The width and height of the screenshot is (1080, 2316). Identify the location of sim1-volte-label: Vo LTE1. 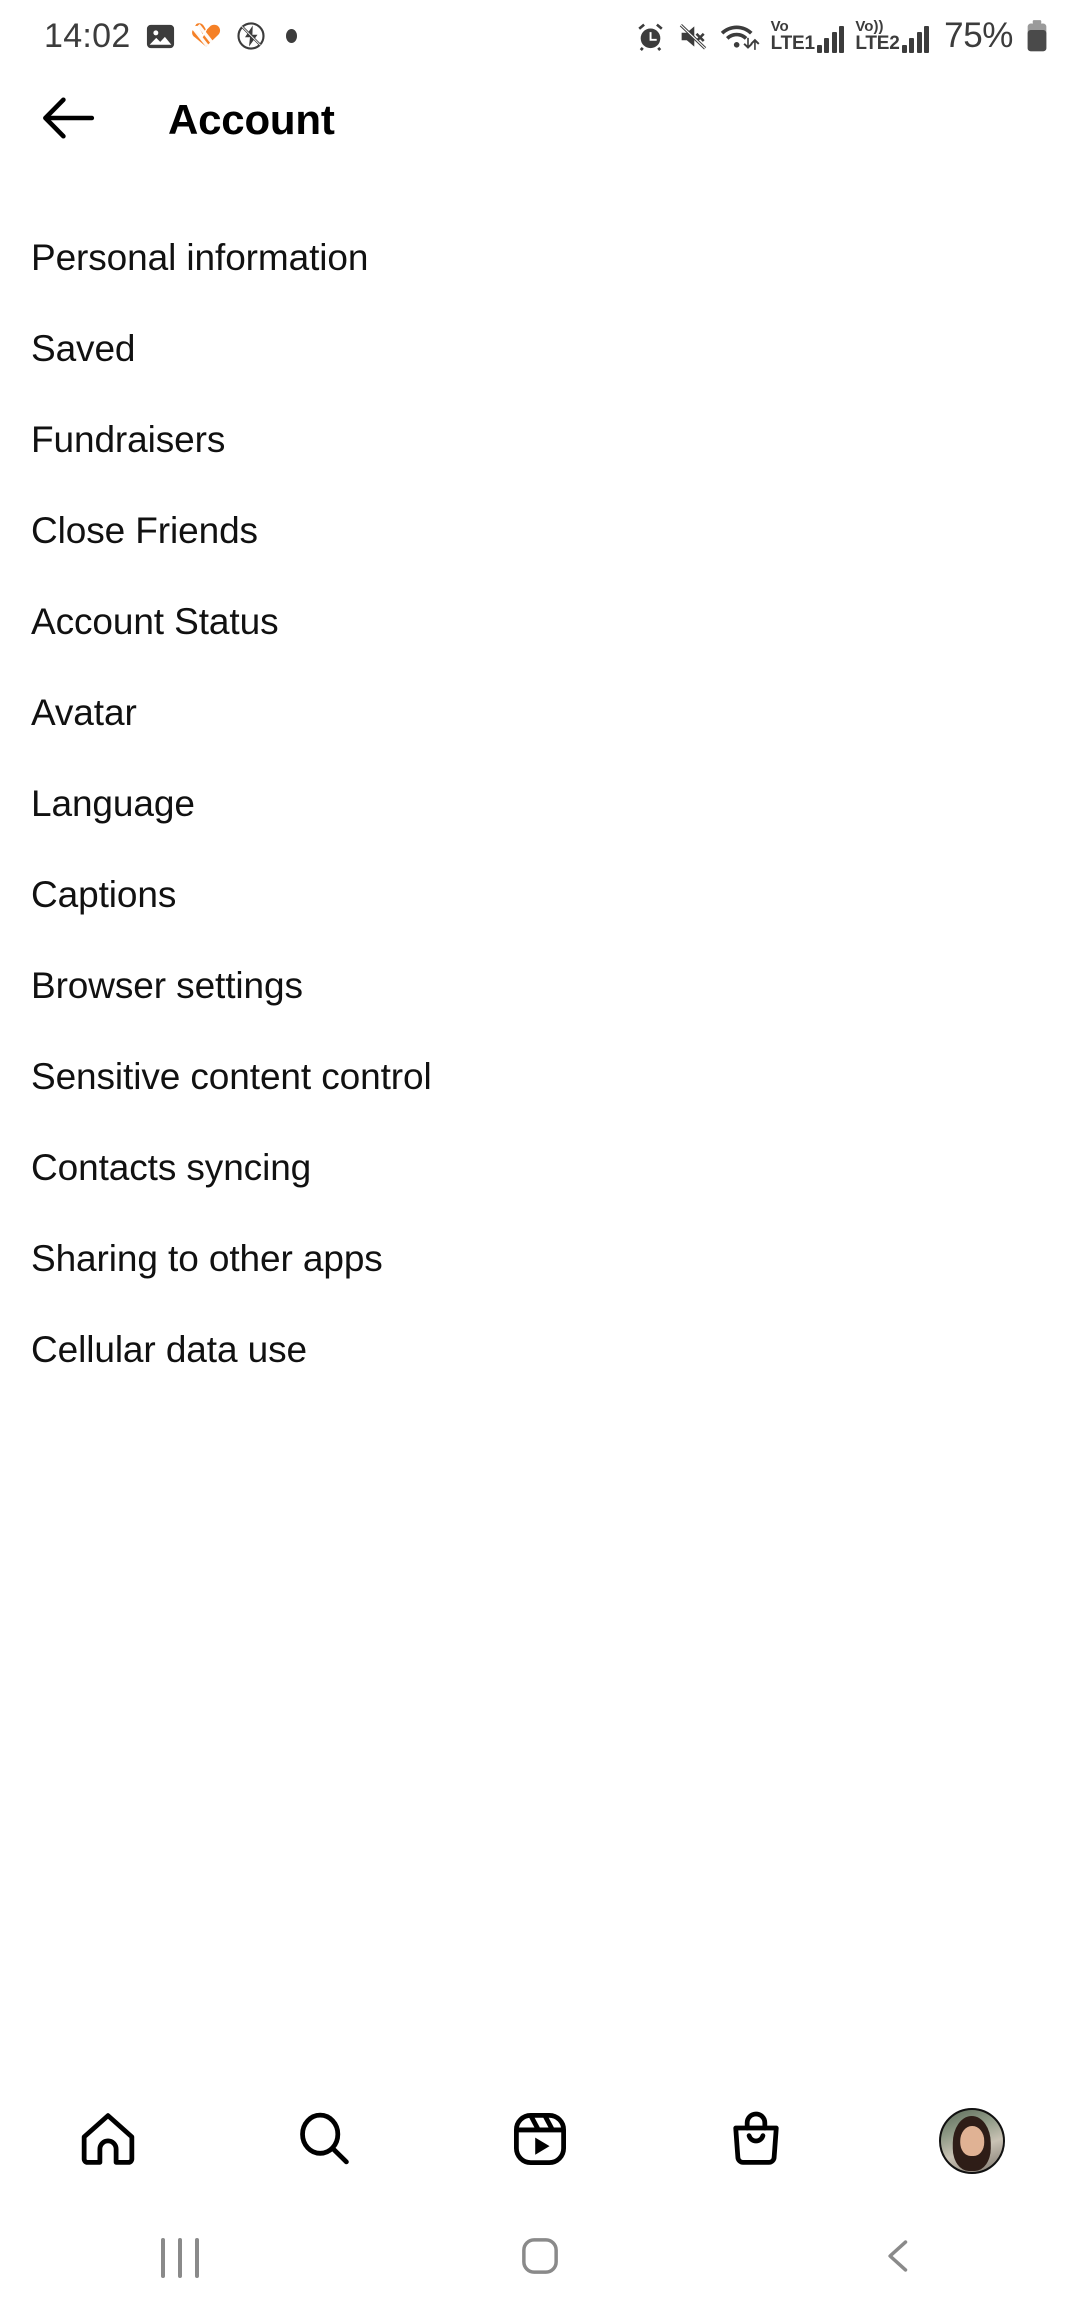
(792, 36).